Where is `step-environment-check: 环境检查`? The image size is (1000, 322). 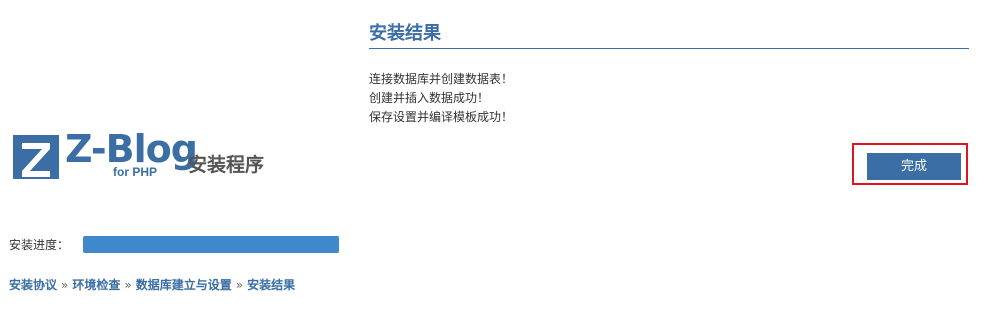
step-environment-check: 环境检查 is located at coordinates (96, 285).